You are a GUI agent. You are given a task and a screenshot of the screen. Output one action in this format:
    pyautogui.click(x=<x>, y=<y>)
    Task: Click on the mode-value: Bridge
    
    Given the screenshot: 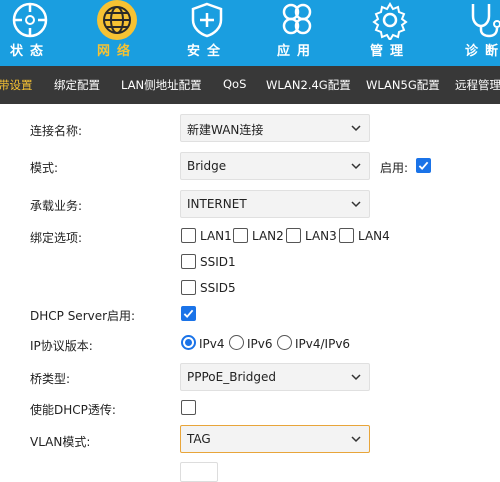 What is the action you would take?
    pyautogui.click(x=207, y=166)
    